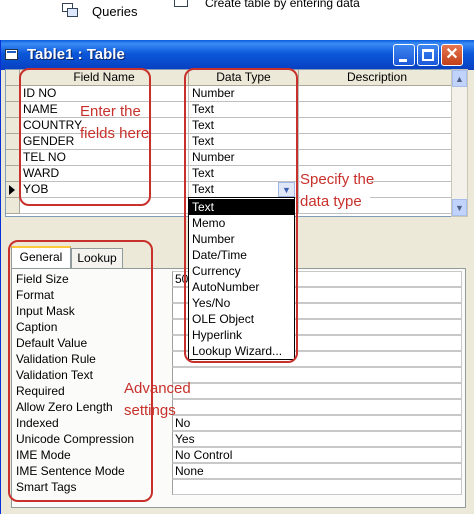 The width and height of the screenshot is (474, 514). Describe the element at coordinates (76, 54) in the screenshot. I see `window-title: Table1 : Table` at that location.